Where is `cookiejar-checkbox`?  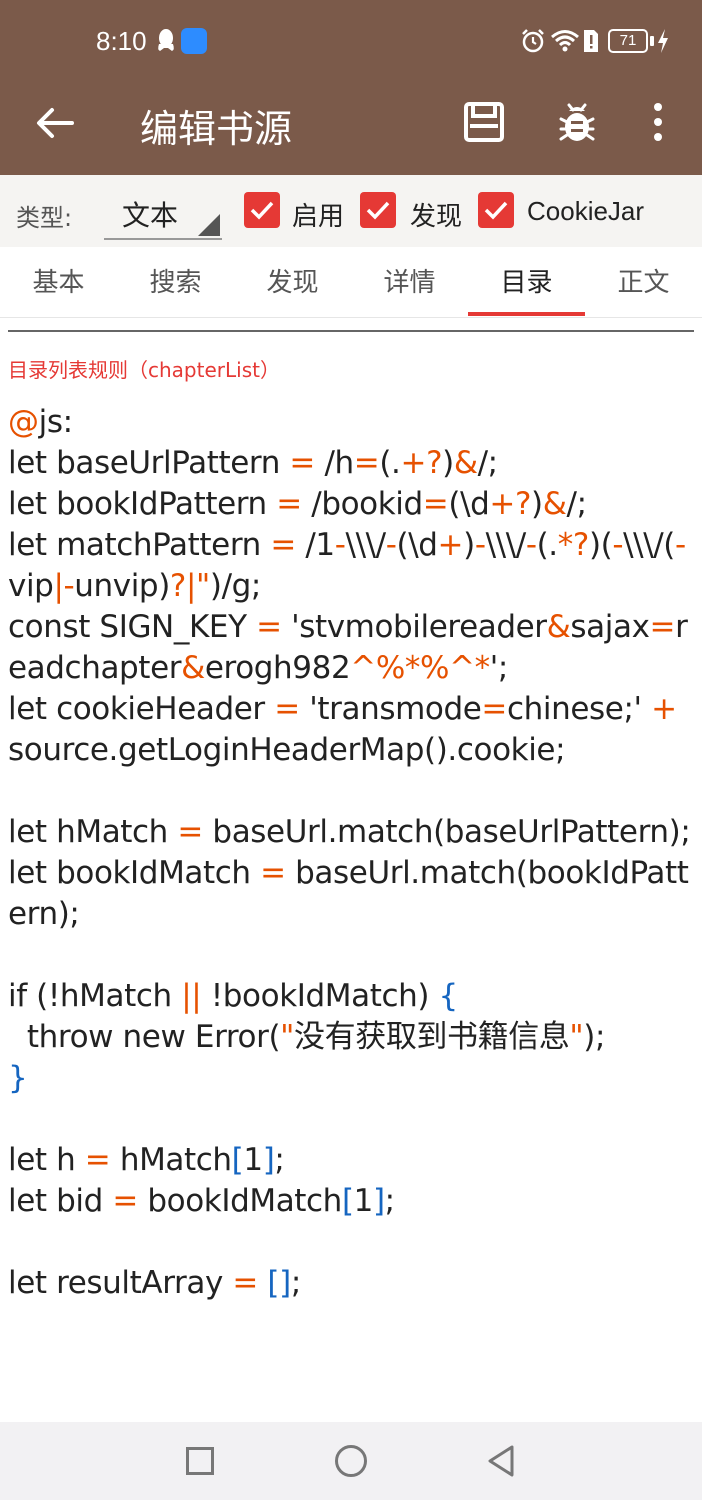
cookiejar-checkbox is located at coordinates (496, 210).